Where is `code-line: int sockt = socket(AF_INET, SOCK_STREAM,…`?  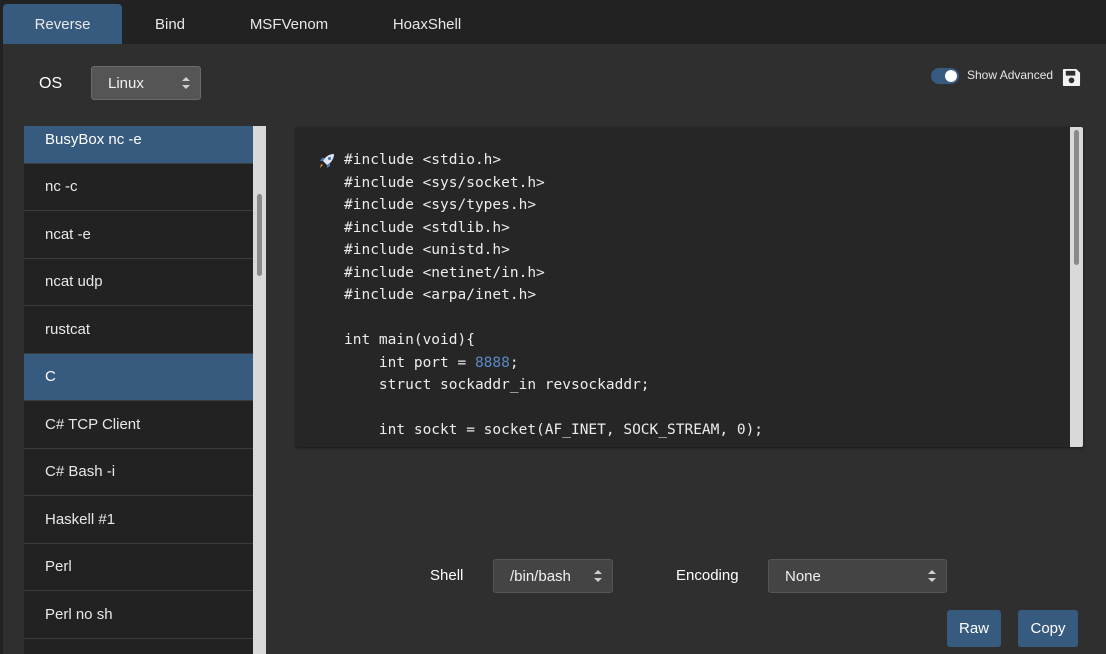 code-line: int sockt = socket(AF_INET, SOCK_STREAM,… is located at coordinates (554, 430).